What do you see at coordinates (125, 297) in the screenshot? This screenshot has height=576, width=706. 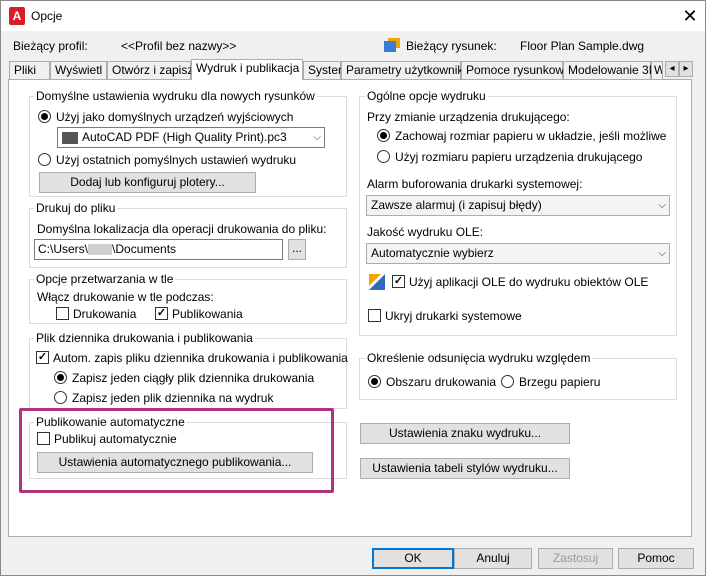 I see `background-enable-label: Włącz drukowanie w tle podczas:` at bounding box center [125, 297].